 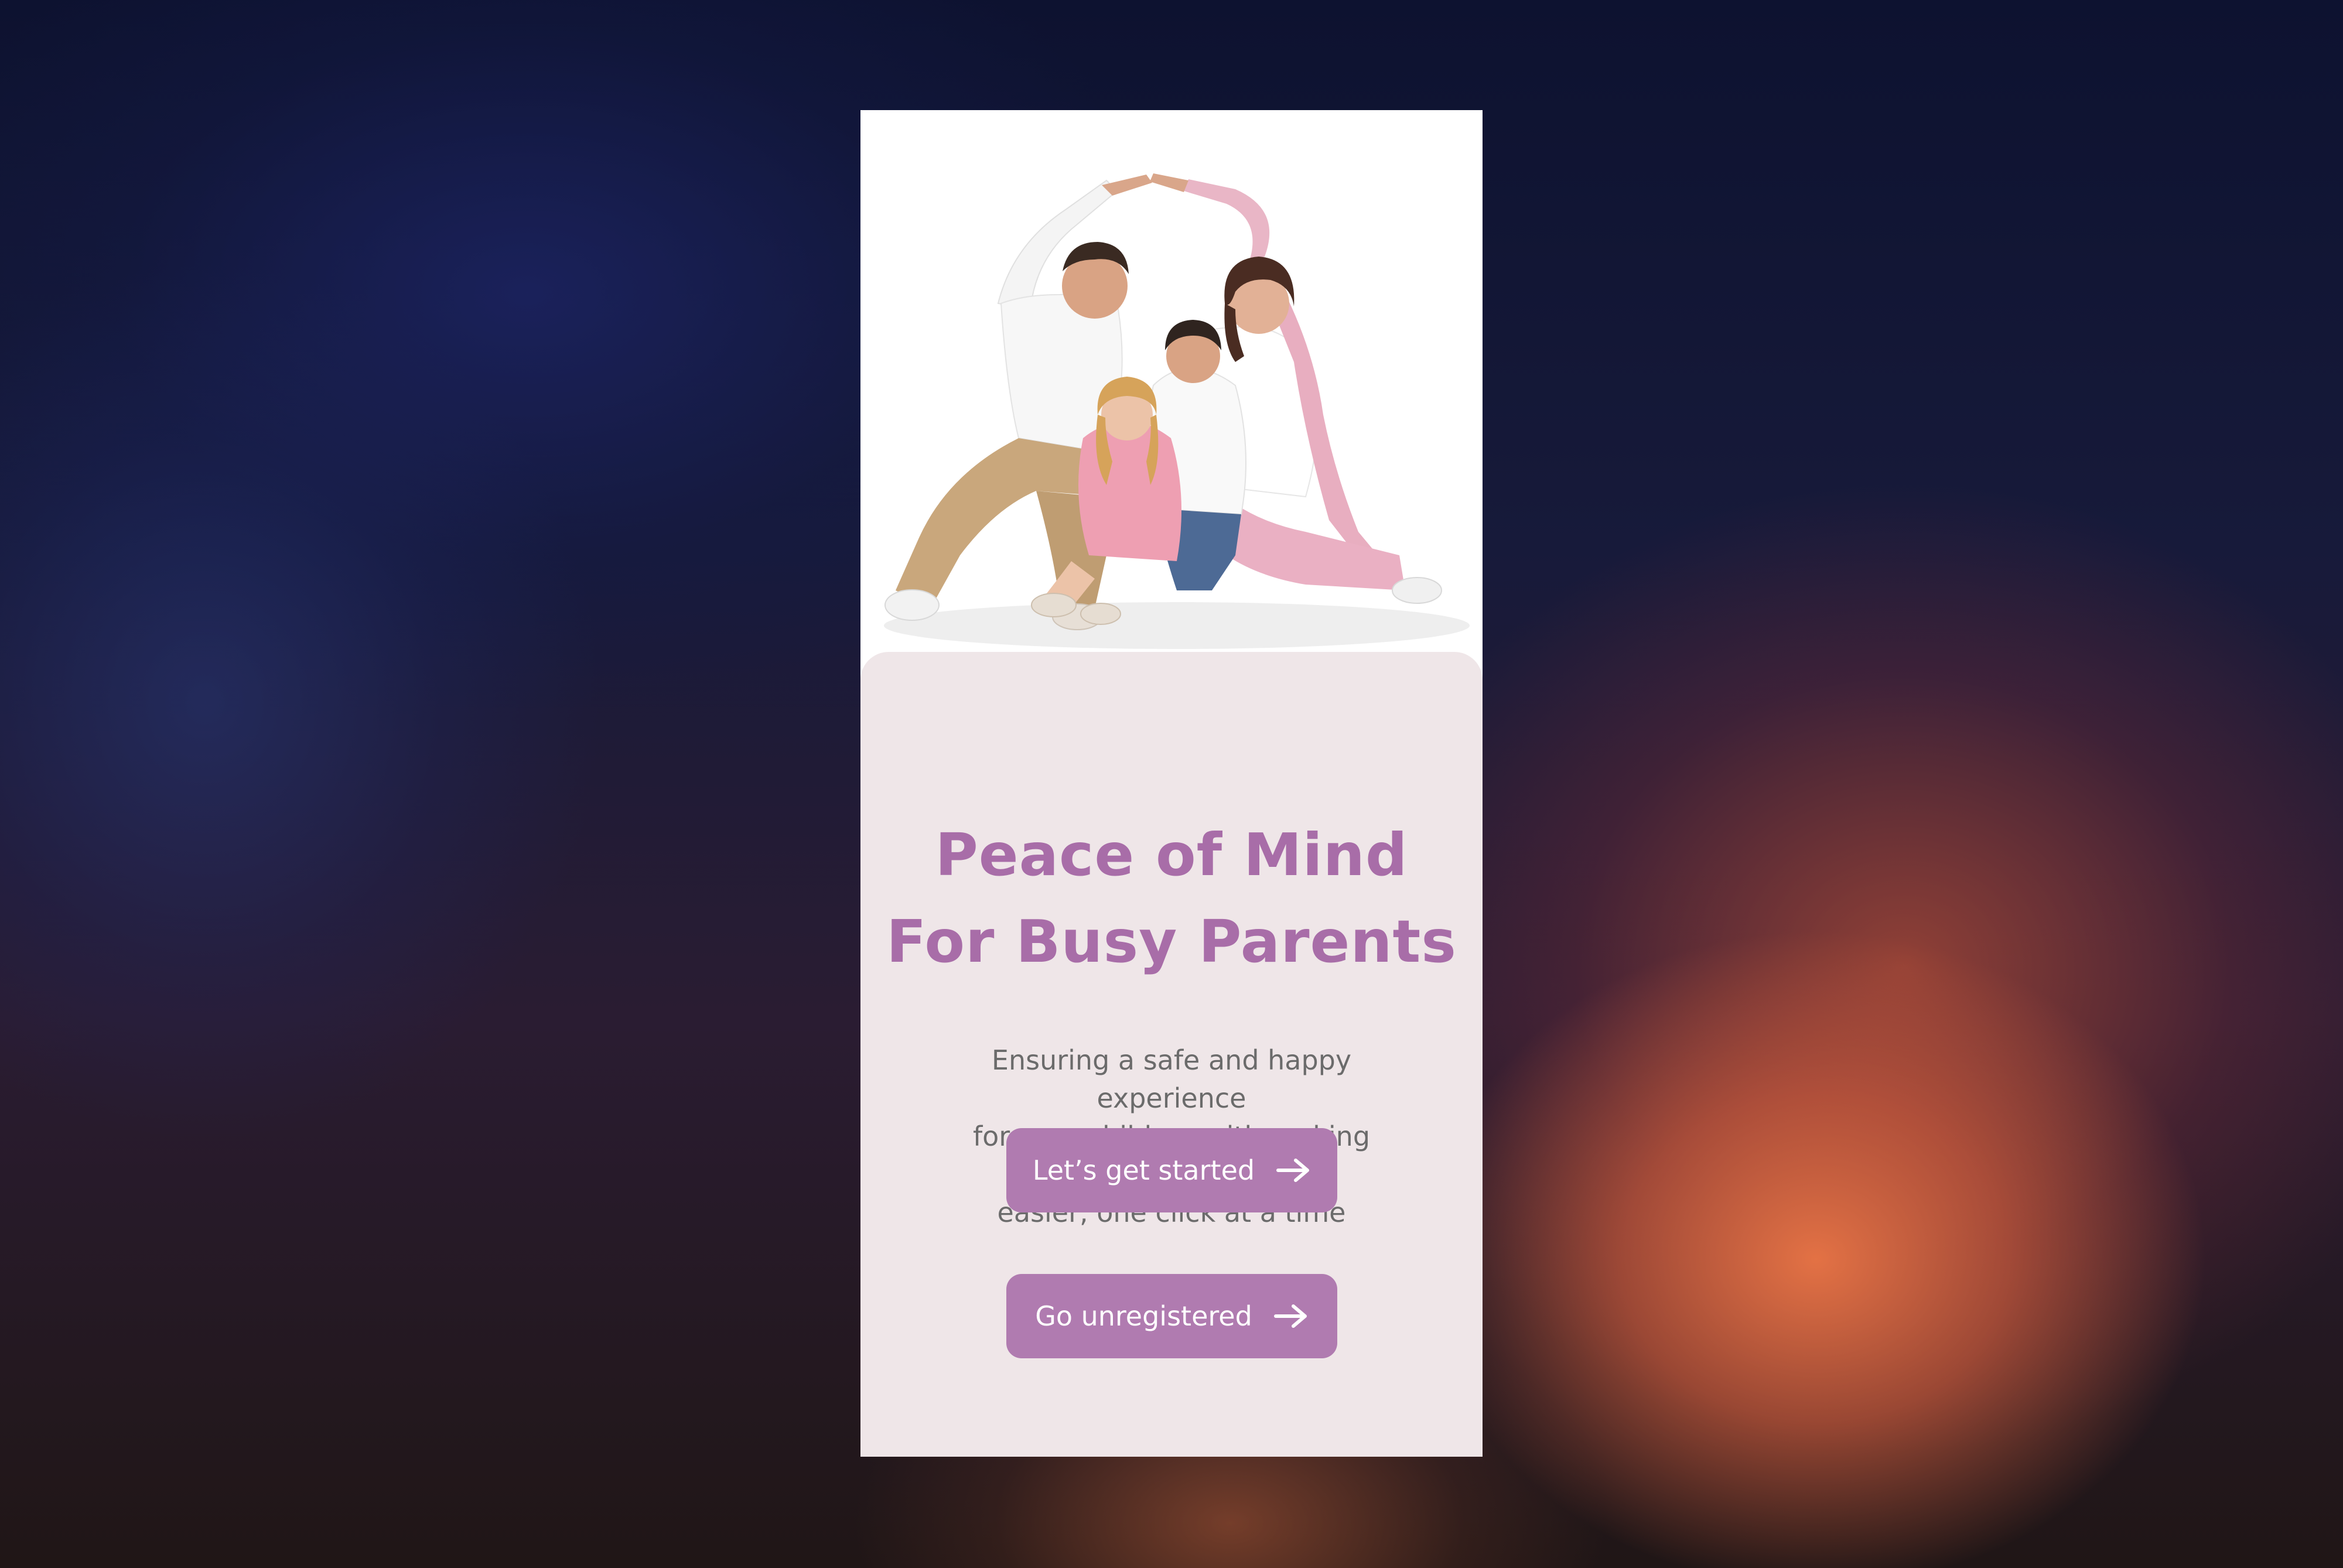 I want to click on go-unregistered-label: Go unregistered, so click(x=1143, y=1316).